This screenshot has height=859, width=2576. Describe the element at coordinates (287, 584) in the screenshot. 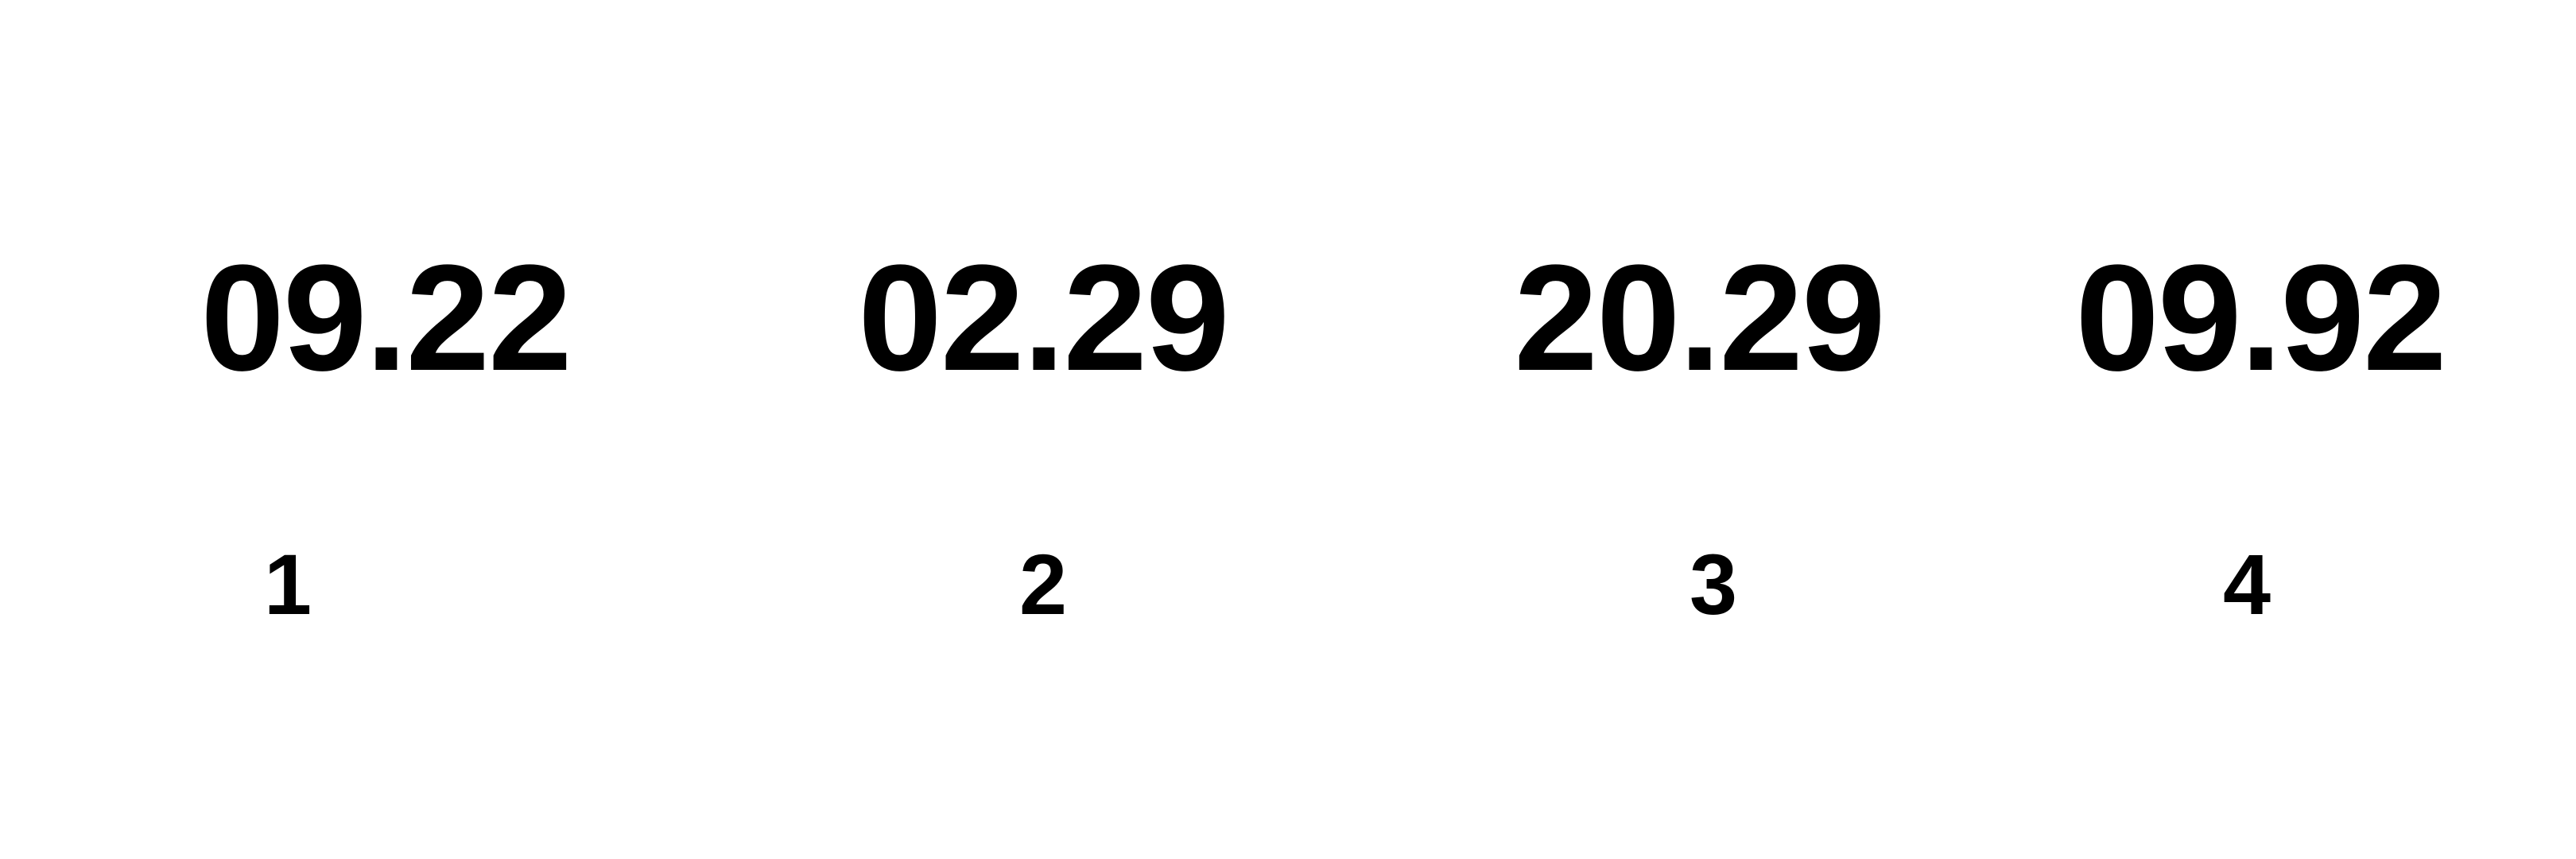

I see `option-1-label: 1` at that location.